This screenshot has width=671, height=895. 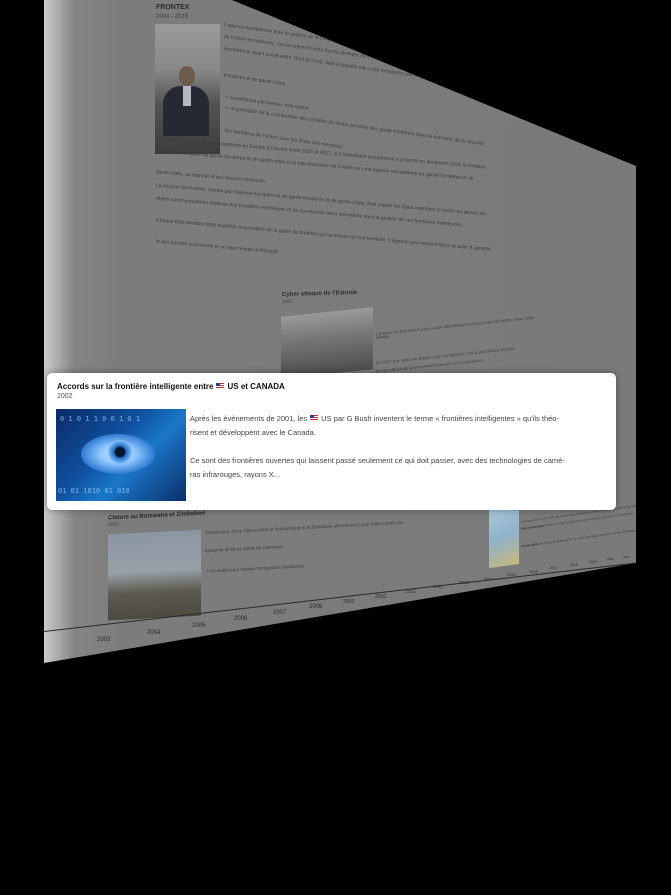 I want to click on frontex-title: FRONTEX, so click(x=172, y=7).